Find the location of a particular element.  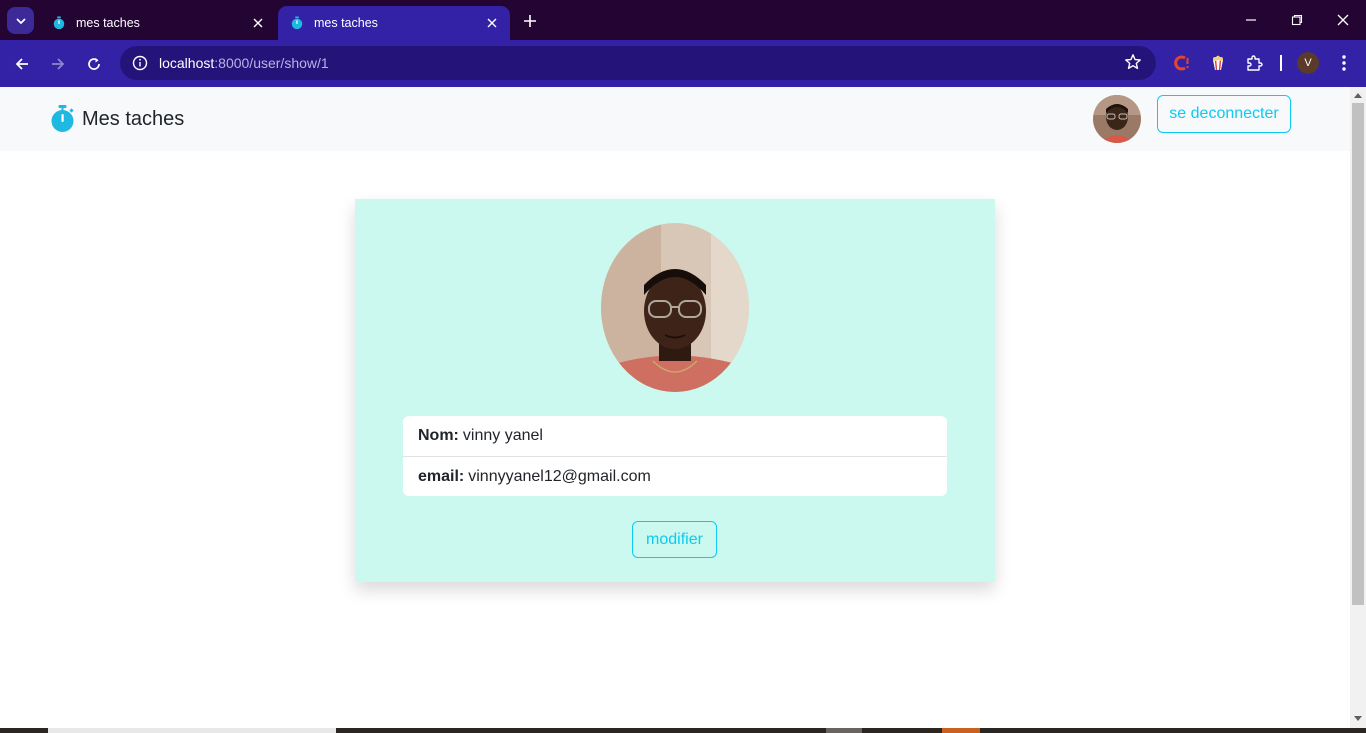

plus-icon is located at coordinates (530, 21).